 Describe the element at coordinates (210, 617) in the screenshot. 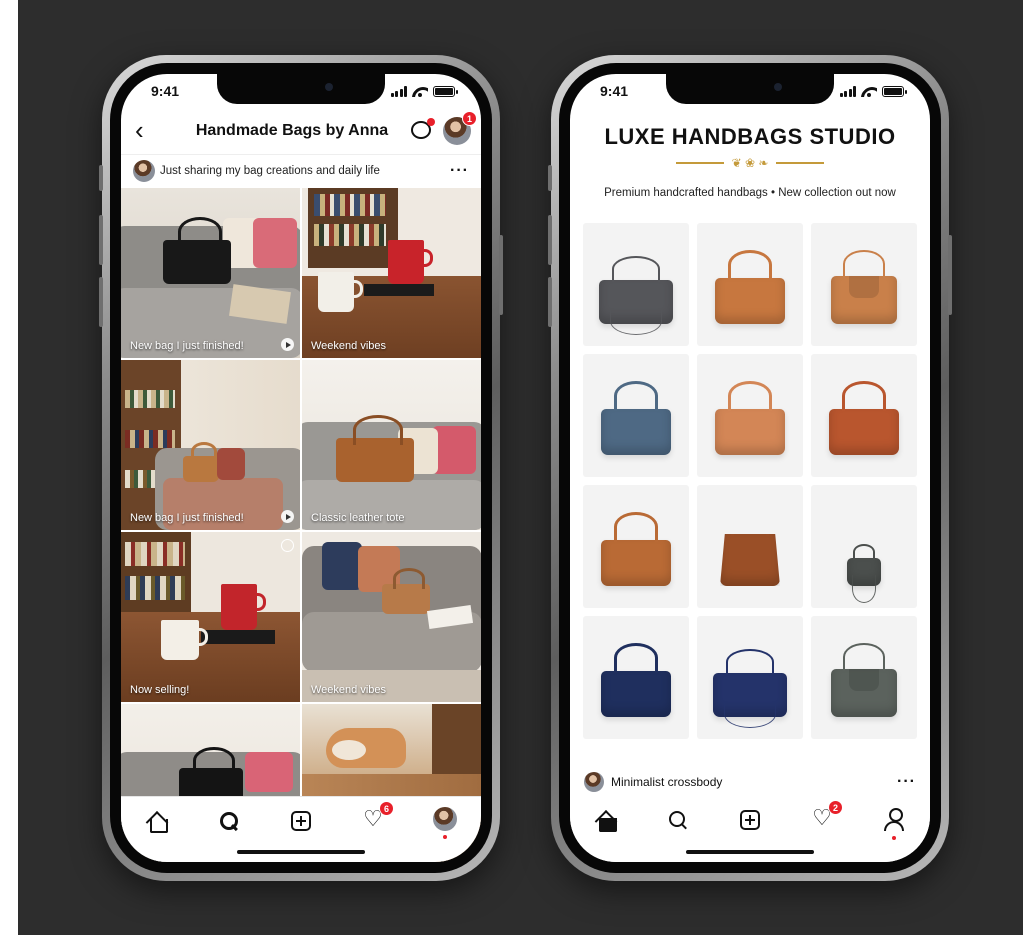

I see `post-tile: Now selling!` at that location.